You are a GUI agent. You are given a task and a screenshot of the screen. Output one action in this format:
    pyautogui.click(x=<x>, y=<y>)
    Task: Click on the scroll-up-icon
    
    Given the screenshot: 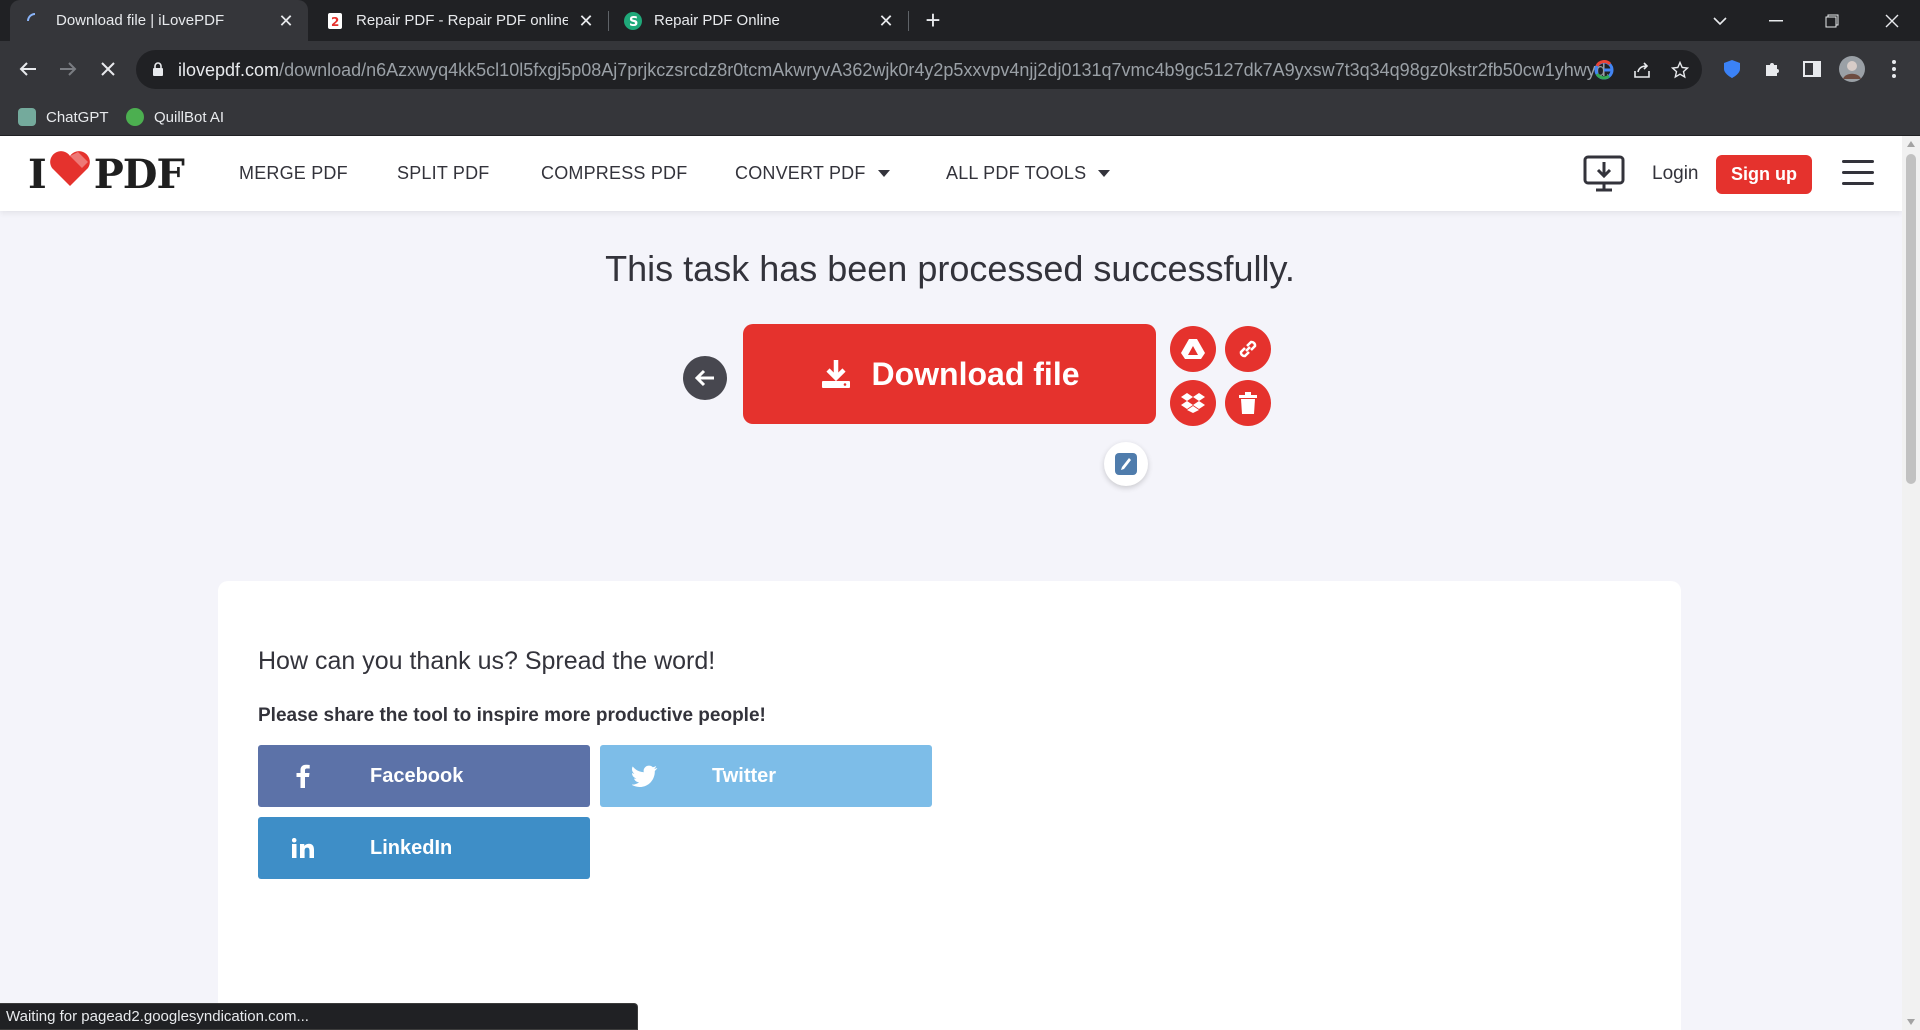 What is the action you would take?
    pyautogui.click(x=1911, y=144)
    